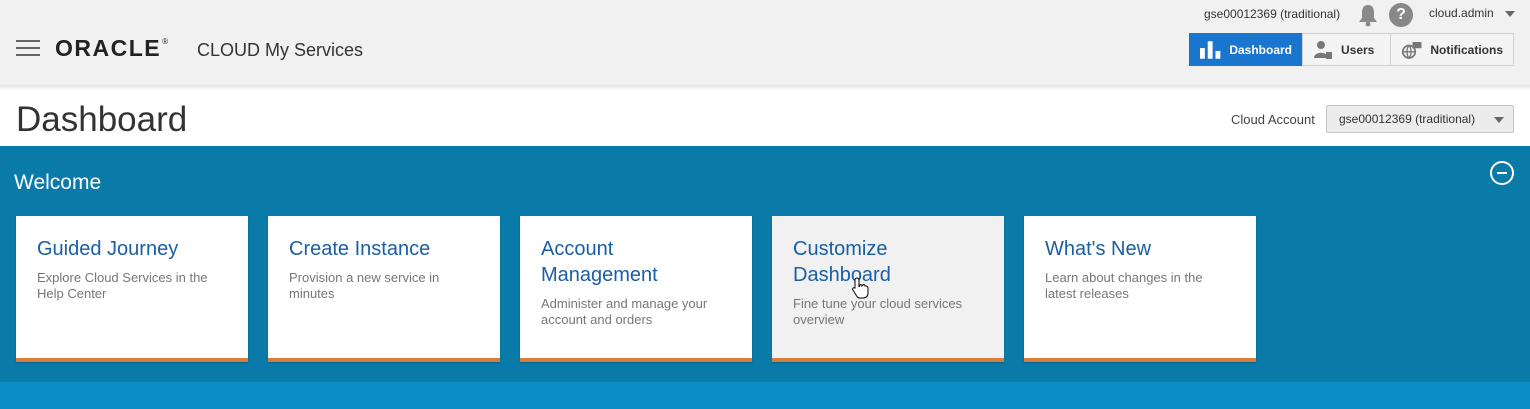 The height and width of the screenshot is (409, 1530). Describe the element at coordinates (28, 48) in the screenshot. I see `hamburger-menu-icon` at that location.